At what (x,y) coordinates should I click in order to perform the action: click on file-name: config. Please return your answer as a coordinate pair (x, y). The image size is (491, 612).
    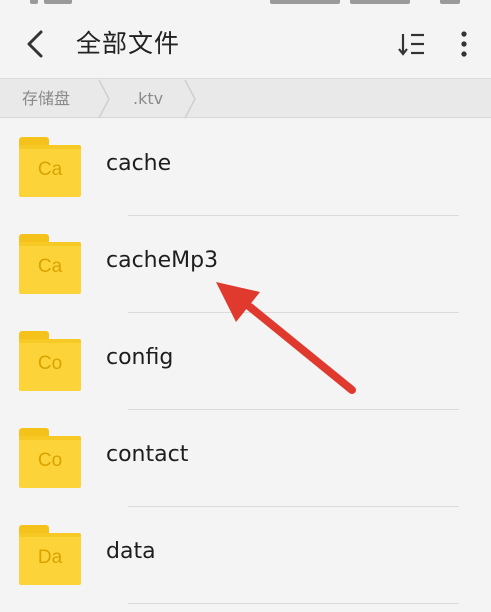
    Looking at the image, I should click on (140, 357).